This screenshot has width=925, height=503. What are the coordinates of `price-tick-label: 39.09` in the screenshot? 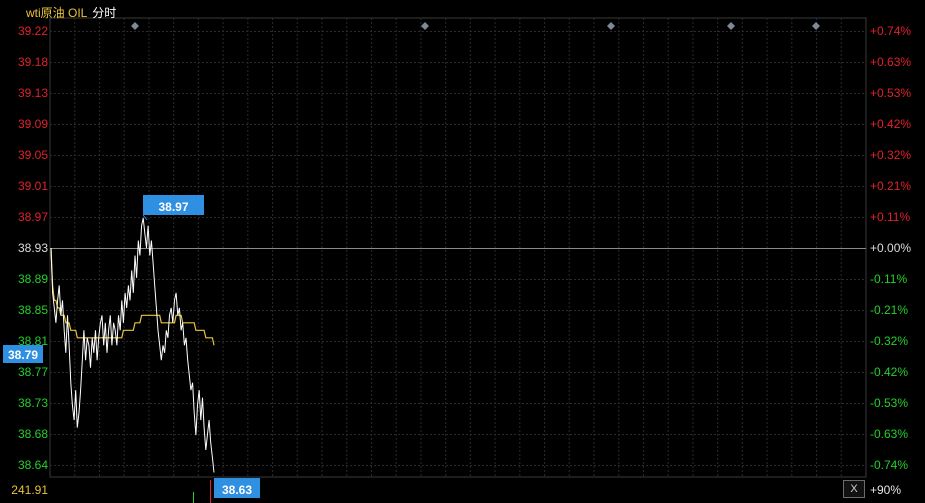 It's located at (33, 124).